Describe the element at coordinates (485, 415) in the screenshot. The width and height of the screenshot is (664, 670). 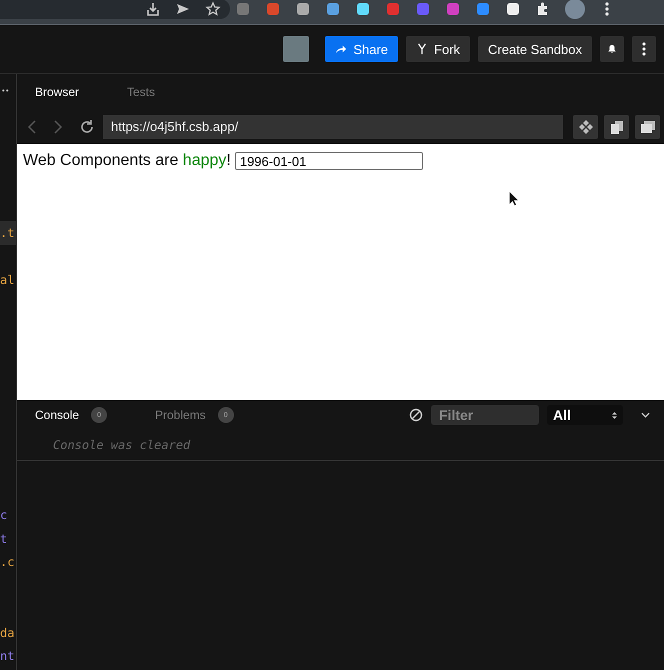
I see `filter-field: Filter` at that location.